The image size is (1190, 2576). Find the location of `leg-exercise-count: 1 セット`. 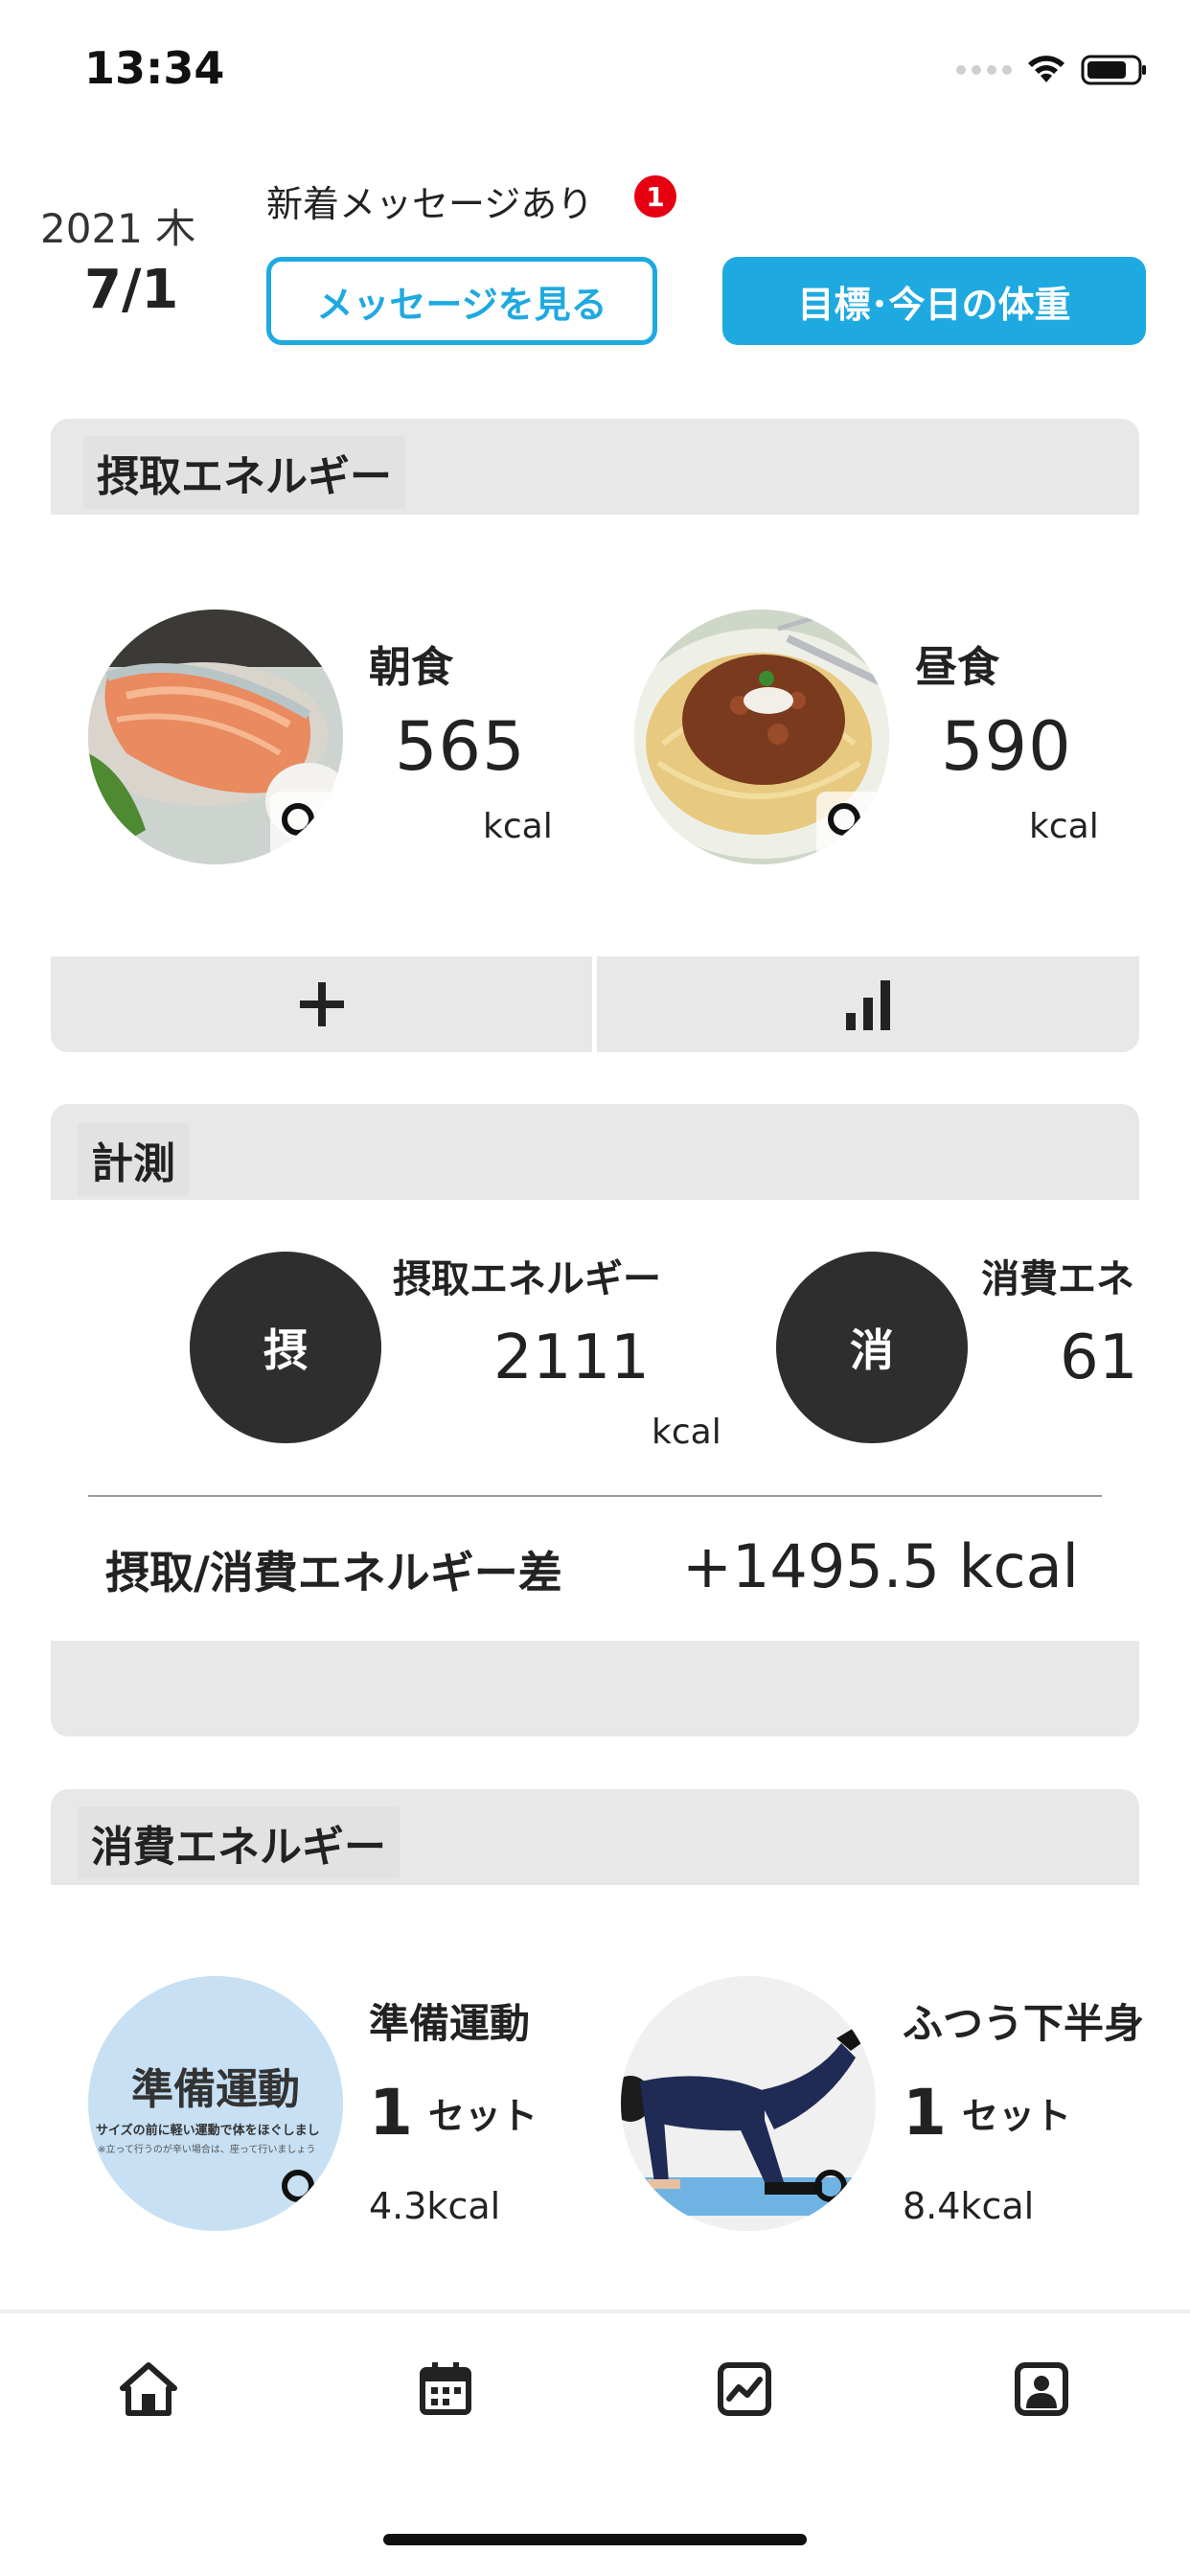

leg-exercise-count: 1 セット is located at coordinates (987, 2113).